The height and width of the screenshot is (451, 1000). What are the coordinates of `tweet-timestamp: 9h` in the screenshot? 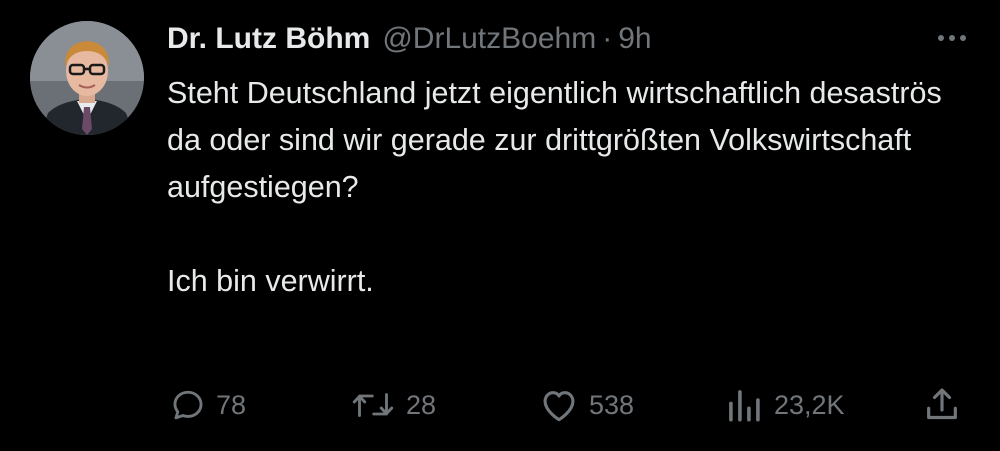 It's located at (634, 39).